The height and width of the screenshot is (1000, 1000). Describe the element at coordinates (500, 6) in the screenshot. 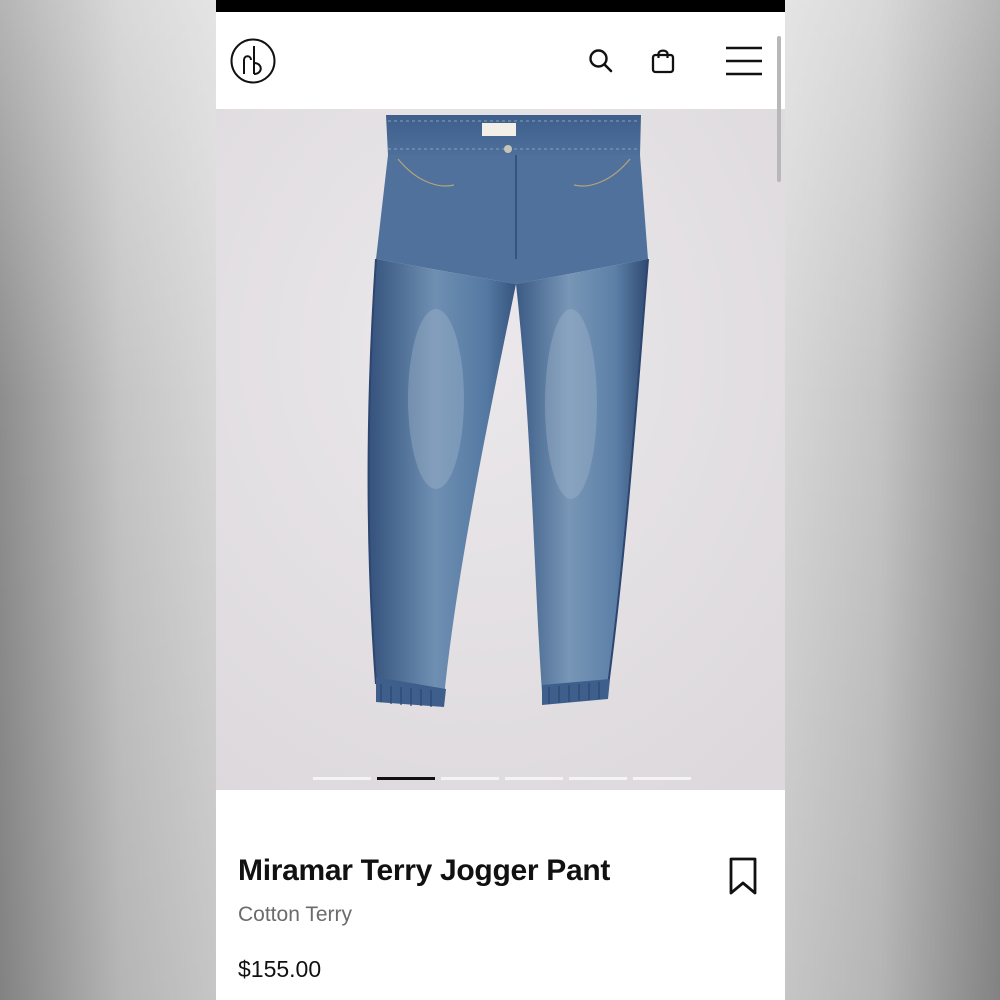

I see `status-bar` at that location.